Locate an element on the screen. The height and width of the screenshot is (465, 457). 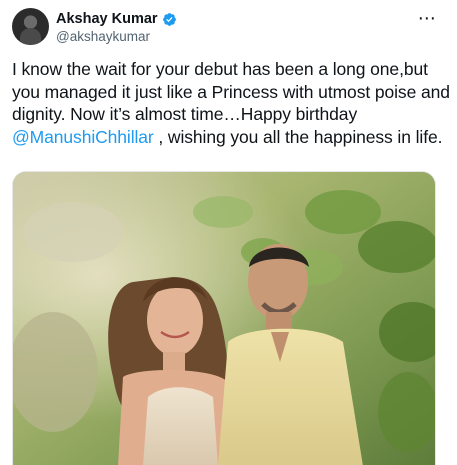
author-avatar is located at coordinates (30, 26).